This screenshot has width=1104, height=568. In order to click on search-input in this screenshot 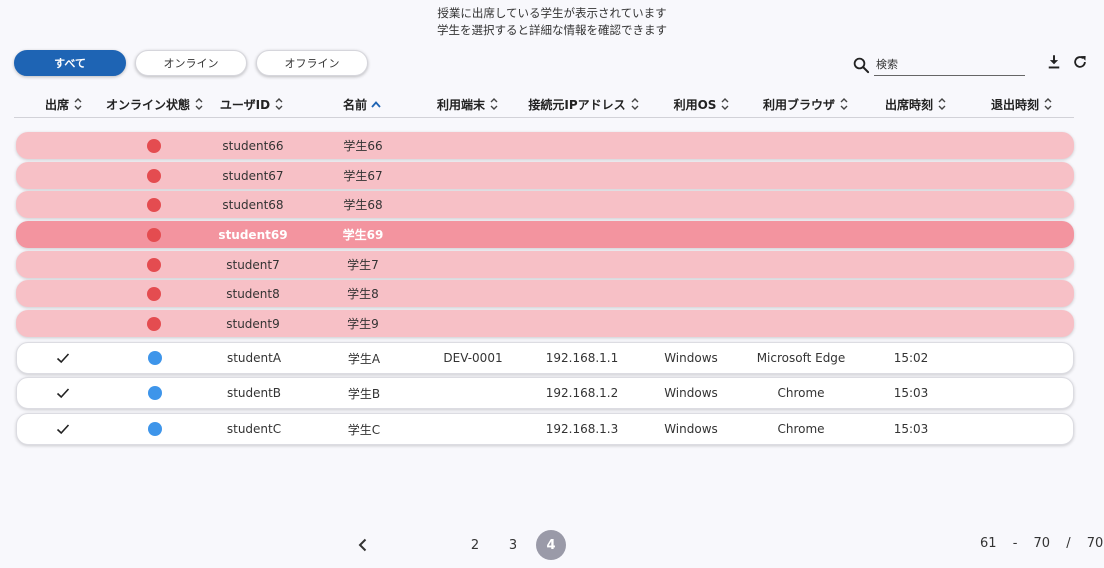, I will do `click(949, 65)`.